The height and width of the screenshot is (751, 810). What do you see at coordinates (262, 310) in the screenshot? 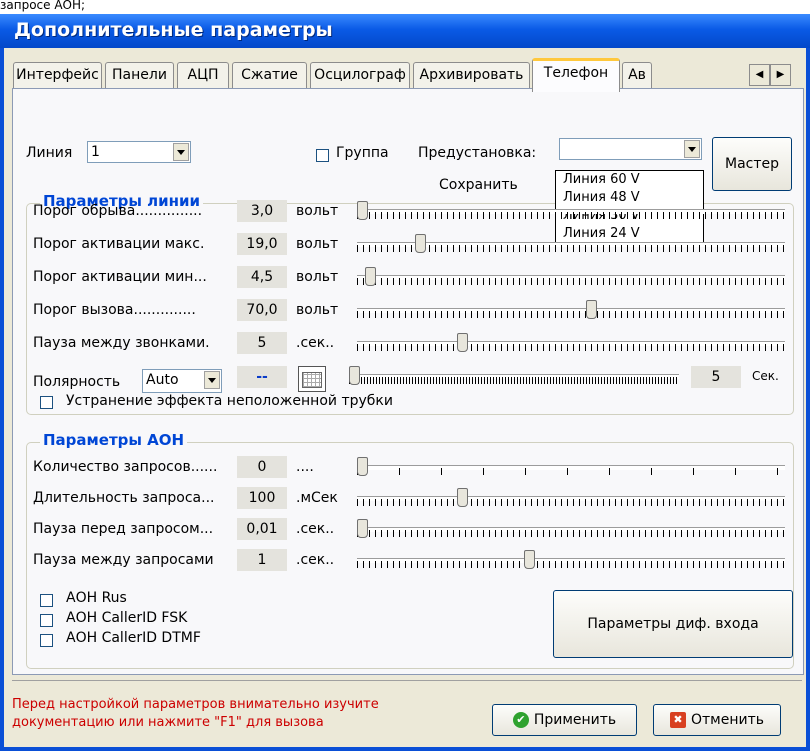
I see `line-param-value: 70,0` at bounding box center [262, 310].